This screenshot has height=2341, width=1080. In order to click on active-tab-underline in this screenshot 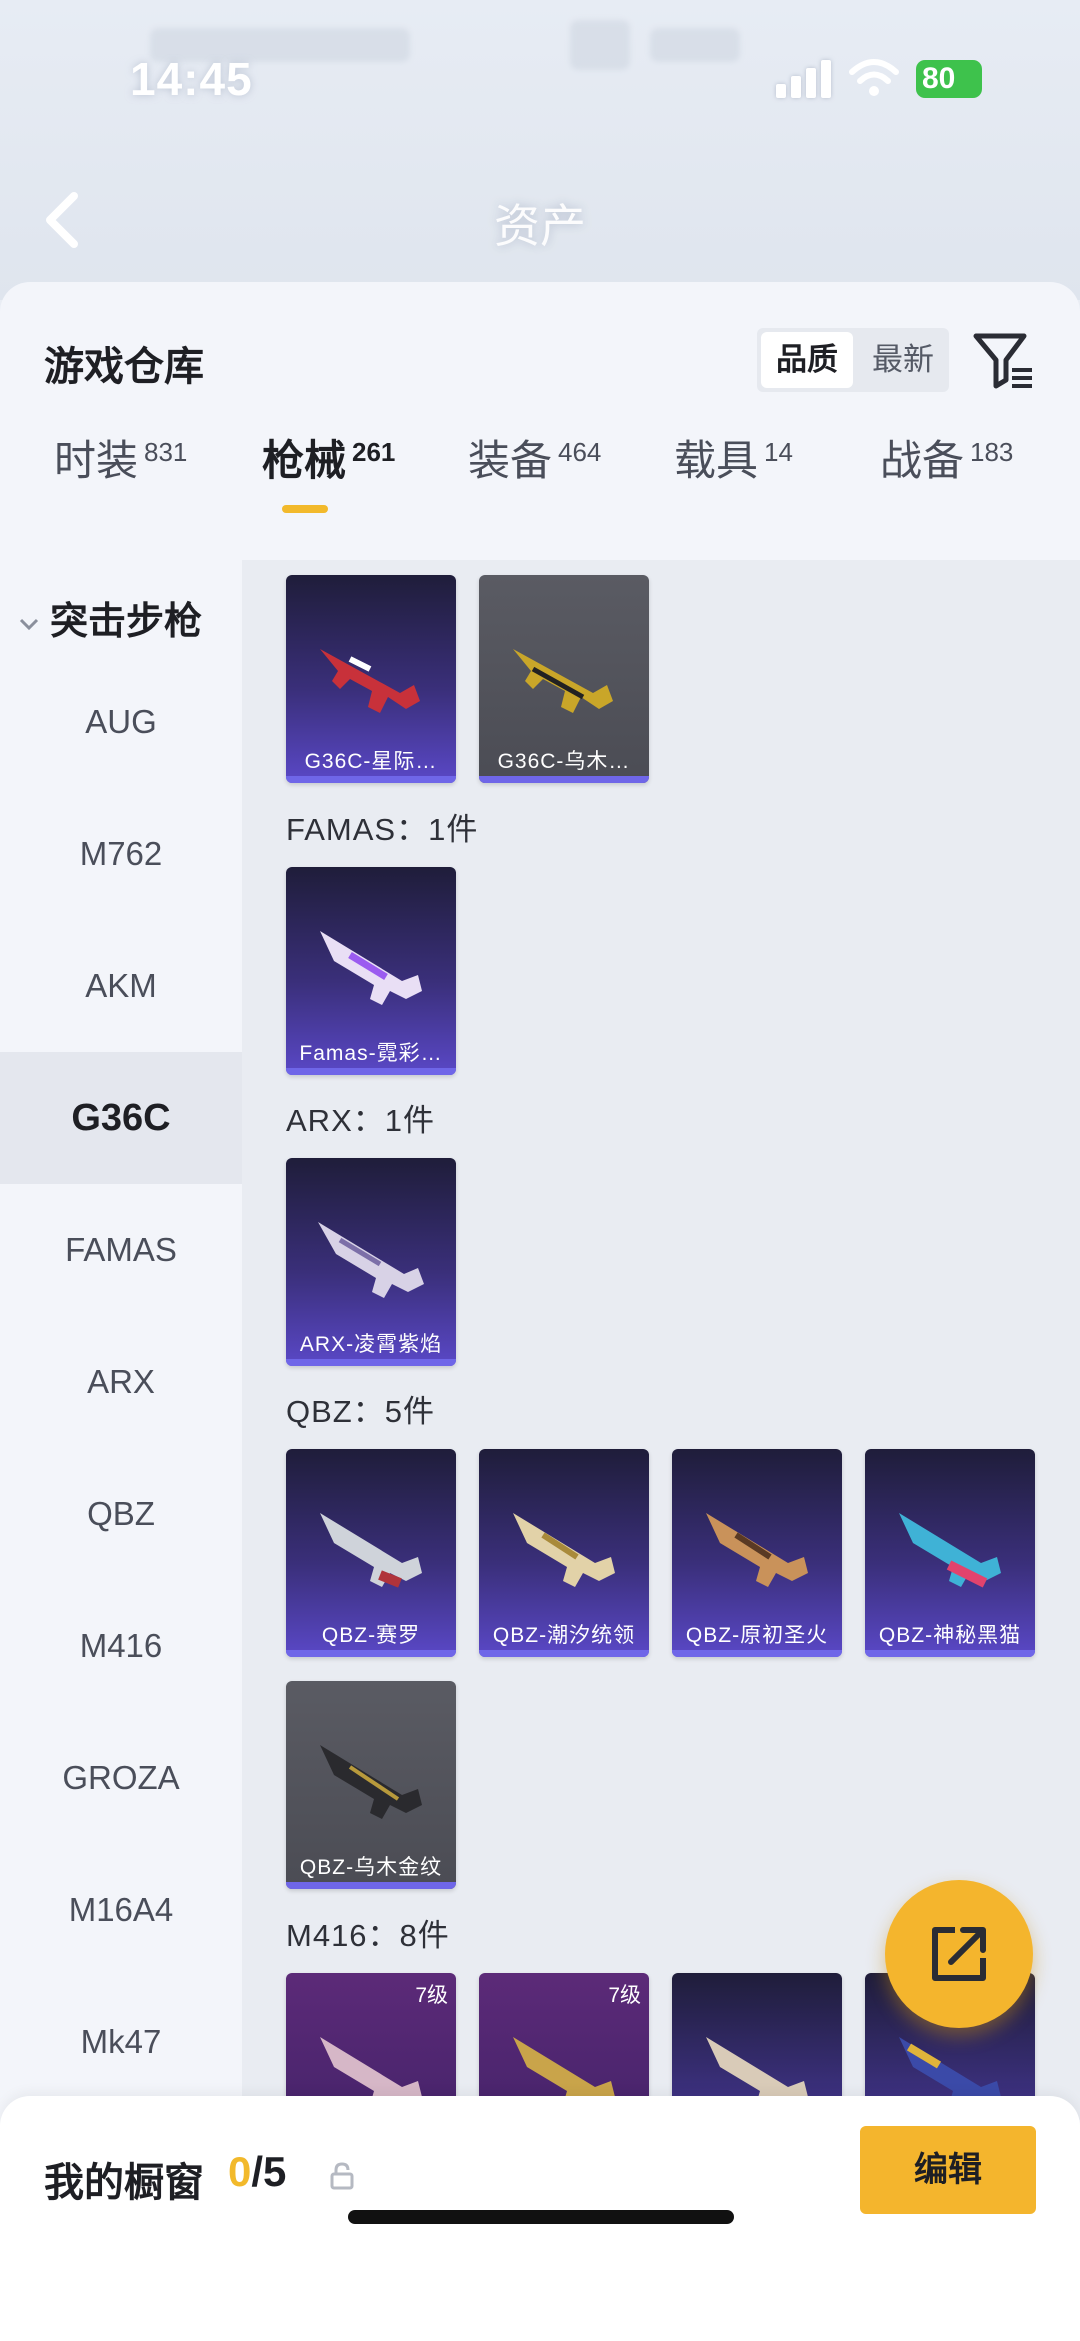, I will do `click(305, 509)`.